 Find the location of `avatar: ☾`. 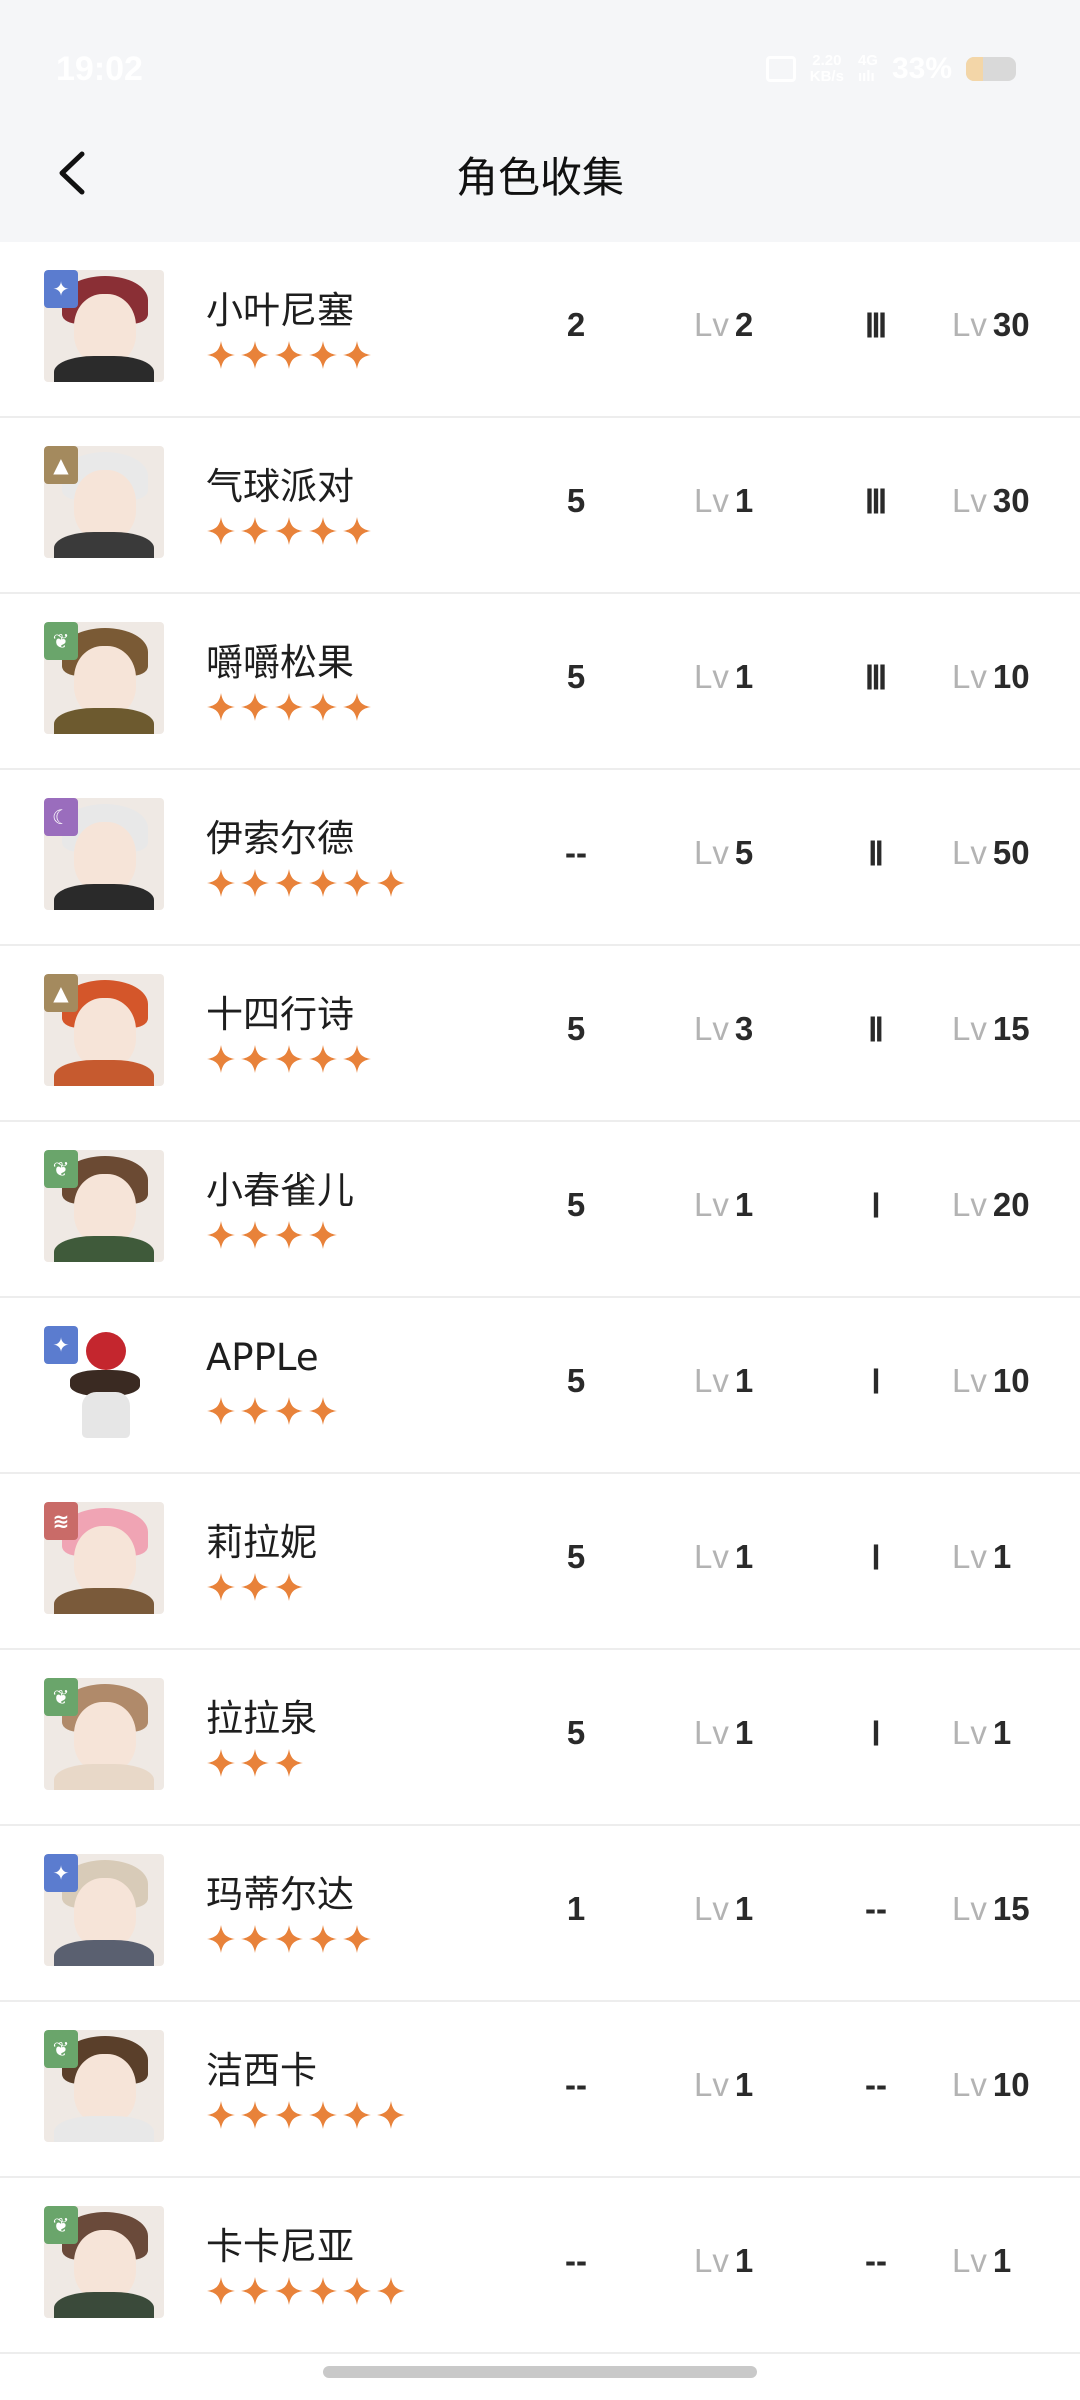

avatar: ☾ is located at coordinates (104, 854).